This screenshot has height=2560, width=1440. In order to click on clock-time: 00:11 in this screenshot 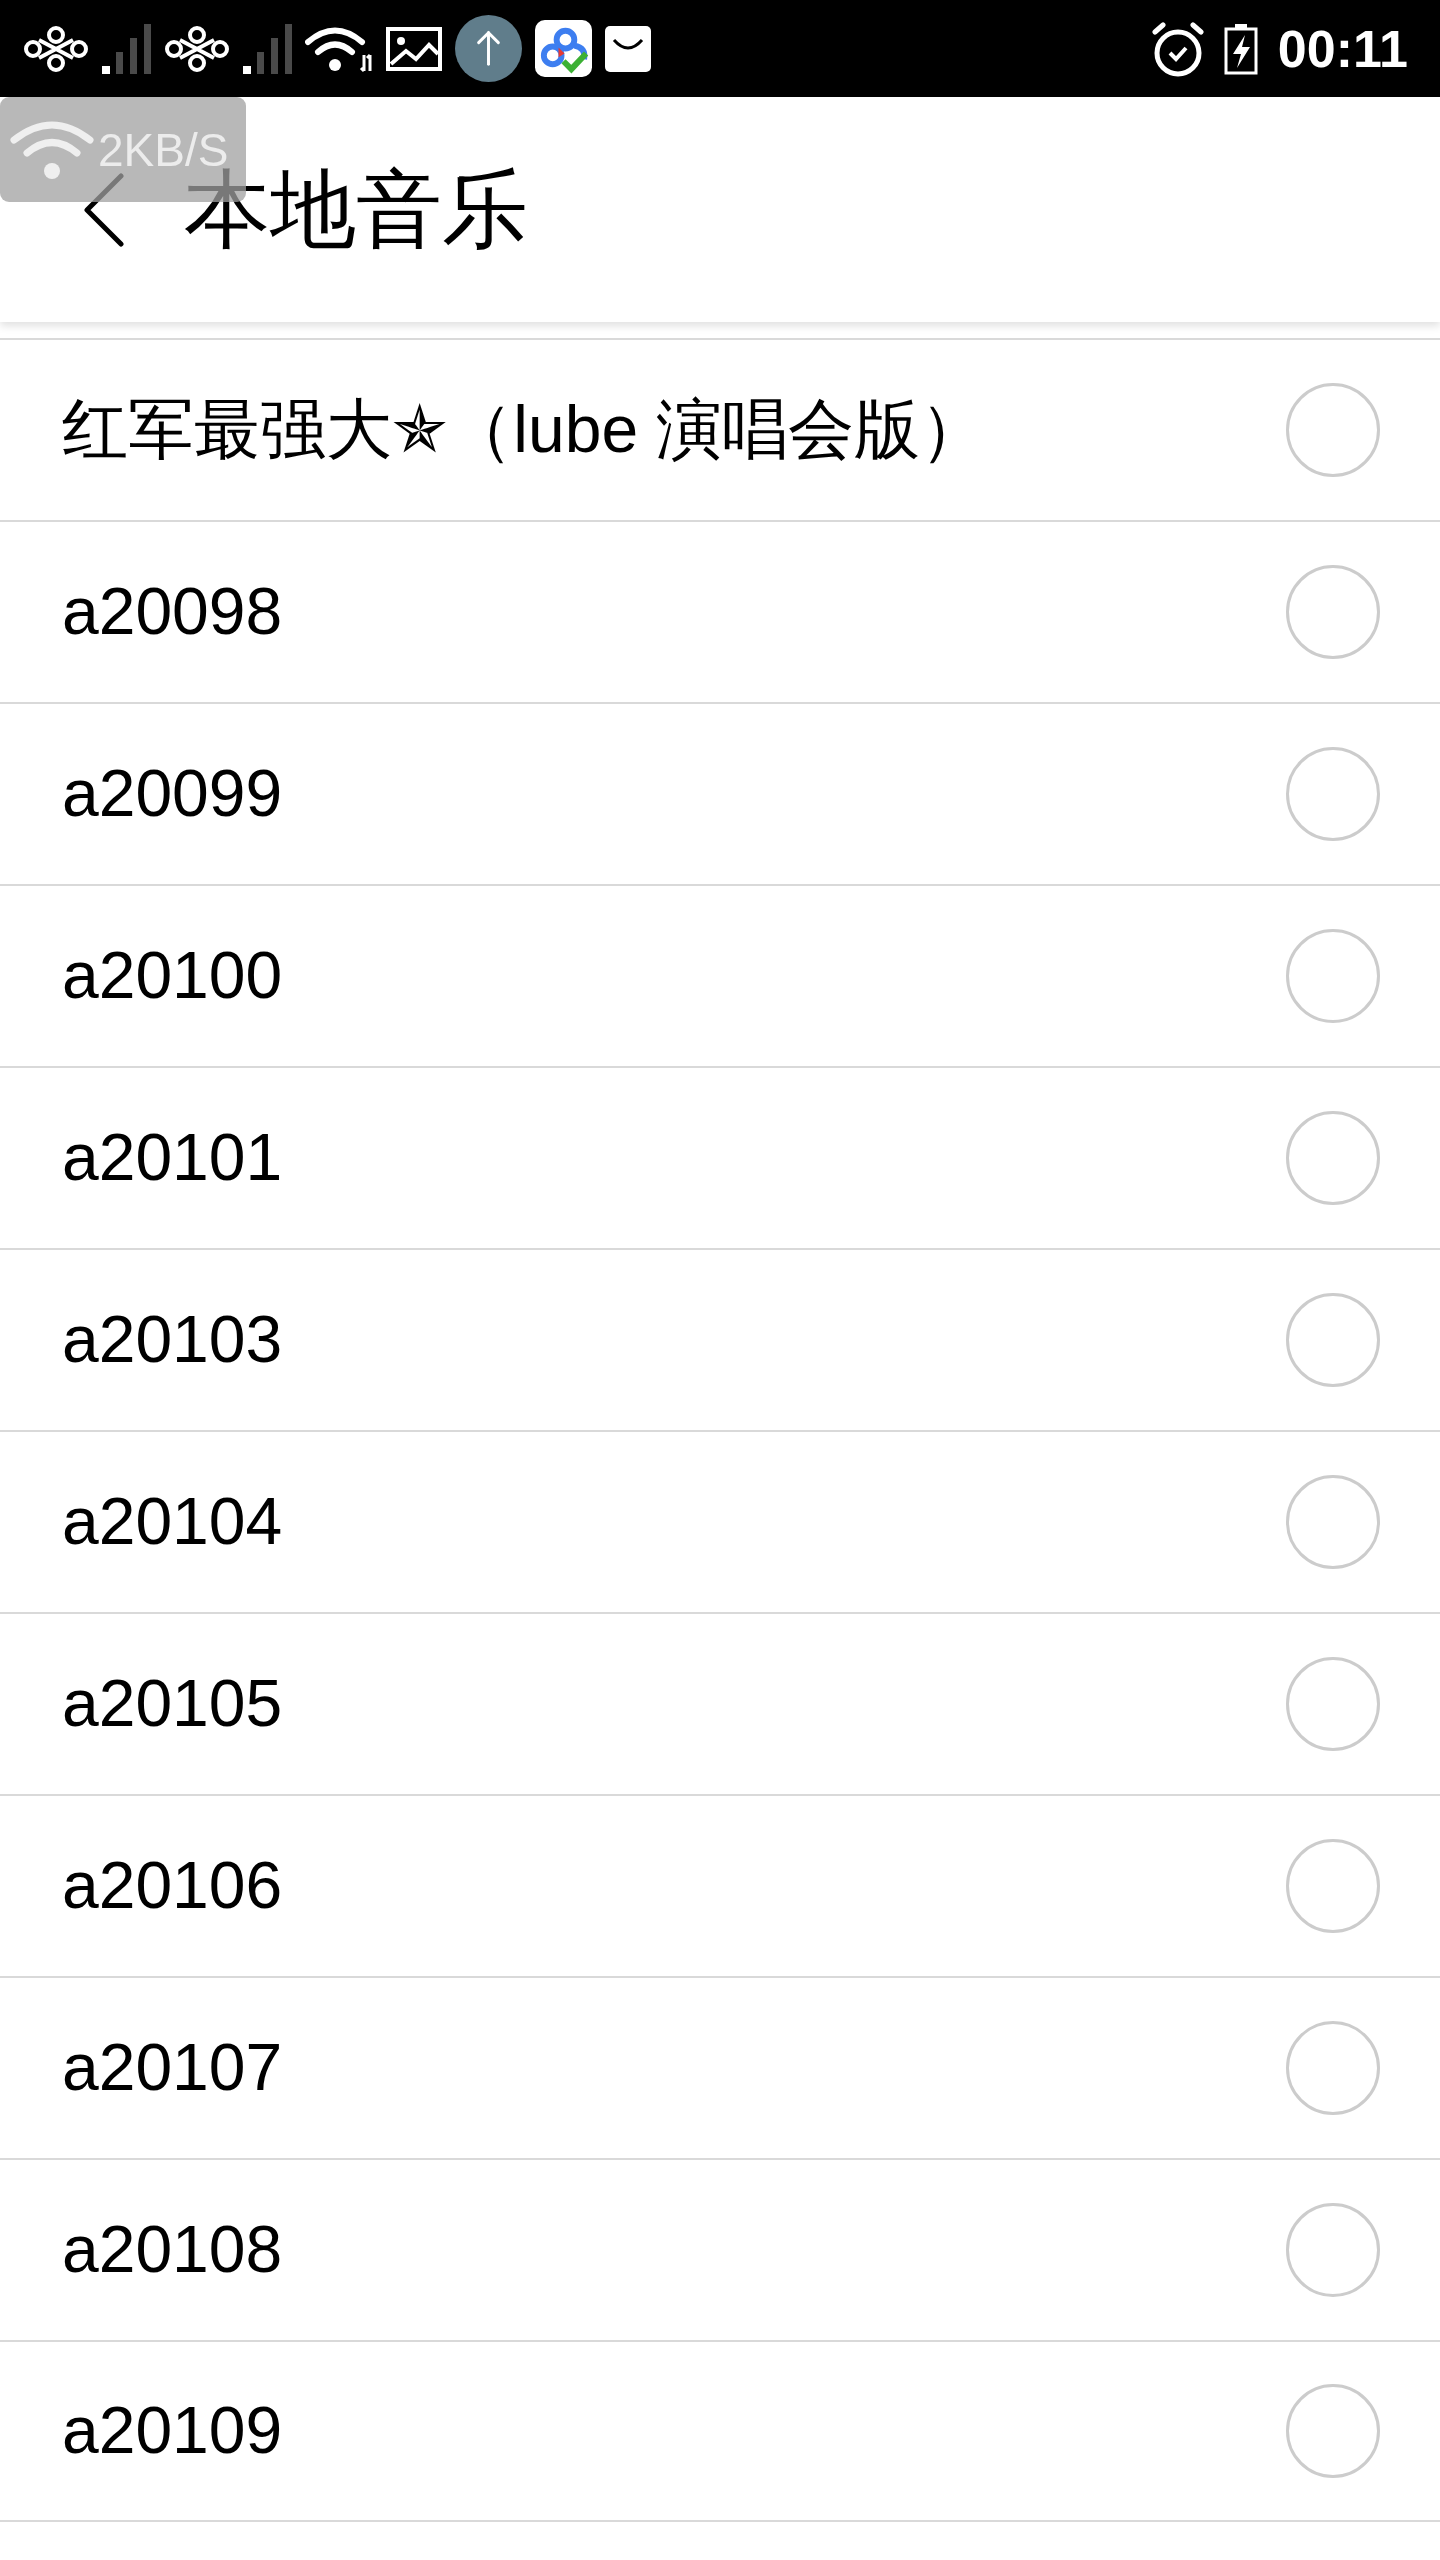, I will do `click(1342, 48)`.